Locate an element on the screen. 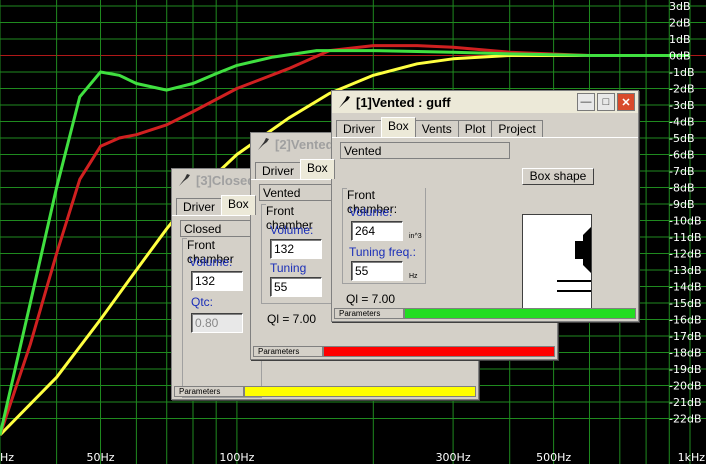 The height and width of the screenshot is (464, 706). db-tick-label: -11dB is located at coordinates (685, 237).